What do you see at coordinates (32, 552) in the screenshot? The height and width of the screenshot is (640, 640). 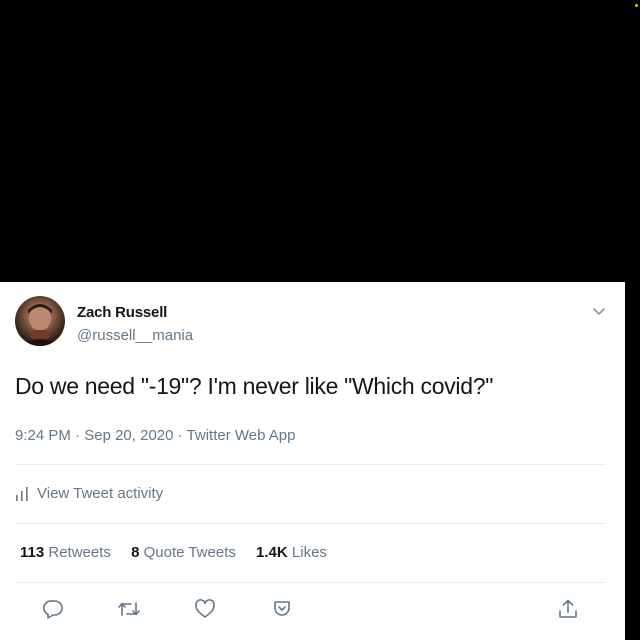 I see `retweets-count: 113` at bounding box center [32, 552].